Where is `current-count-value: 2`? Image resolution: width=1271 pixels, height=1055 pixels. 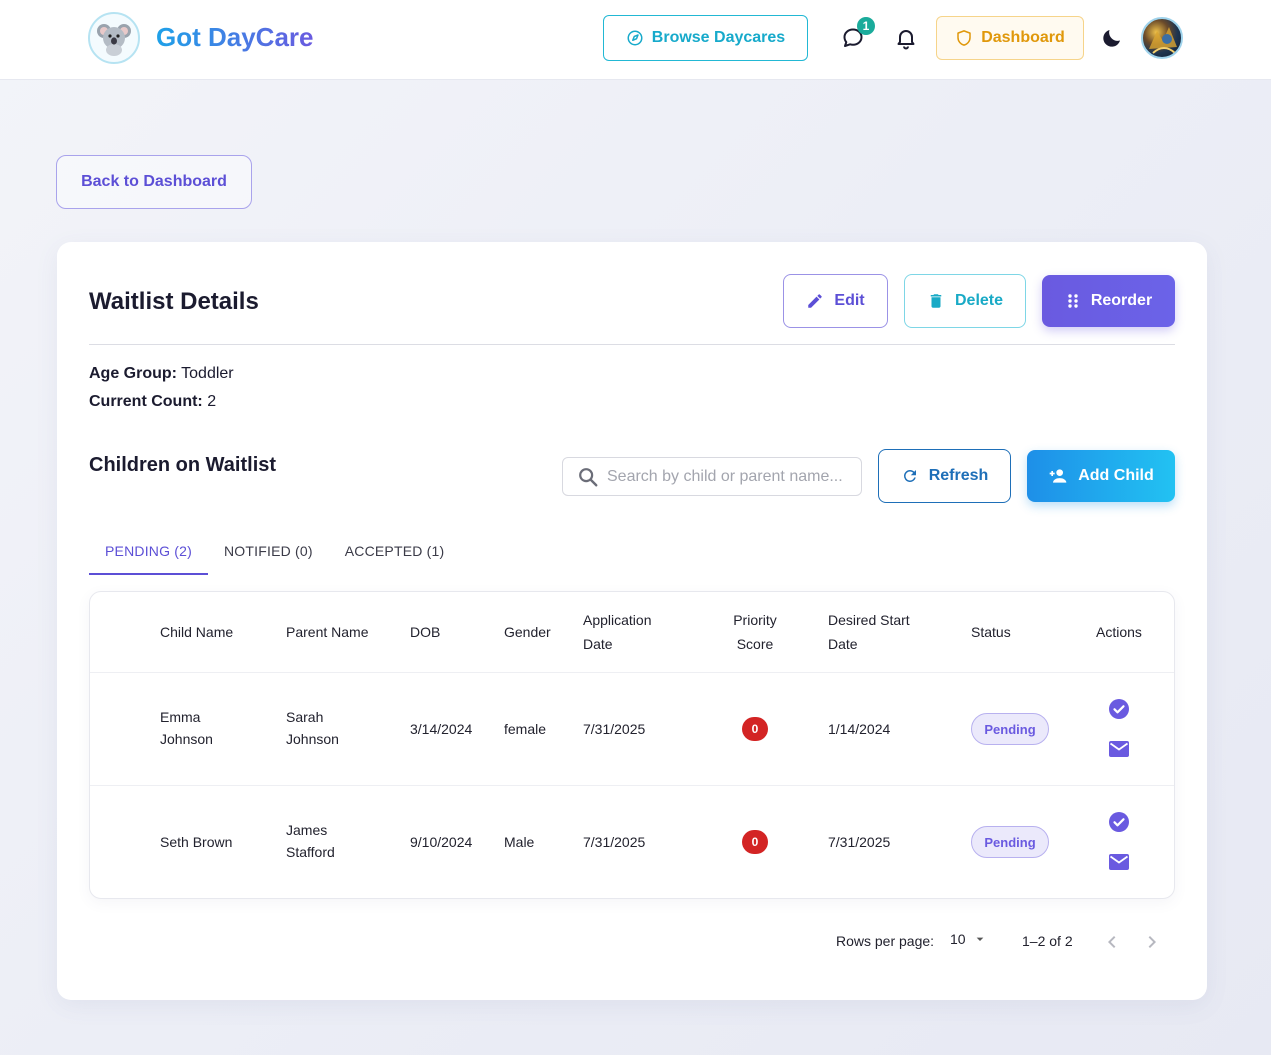 current-count-value: 2 is located at coordinates (212, 401).